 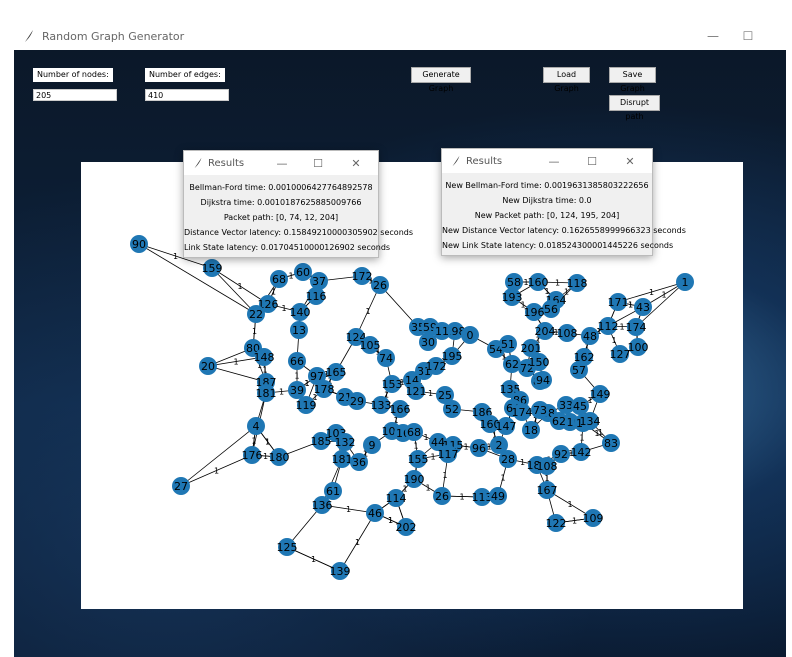 What do you see at coordinates (566, 405) in the screenshot?
I see `graph-node-label: 33` at bounding box center [566, 405].